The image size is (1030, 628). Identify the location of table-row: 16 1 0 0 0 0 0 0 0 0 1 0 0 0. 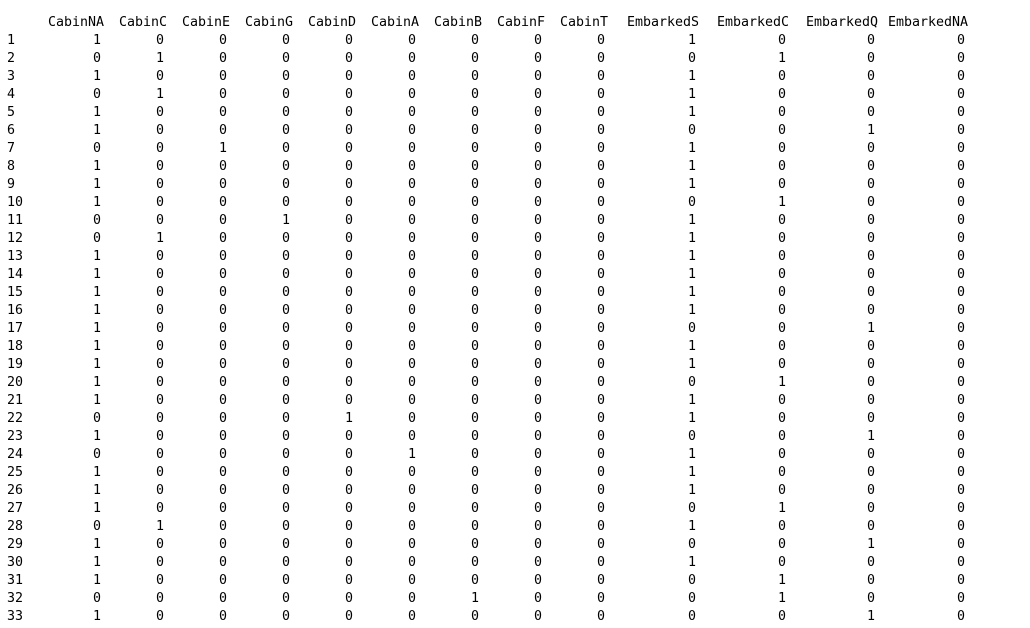
(484, 311).